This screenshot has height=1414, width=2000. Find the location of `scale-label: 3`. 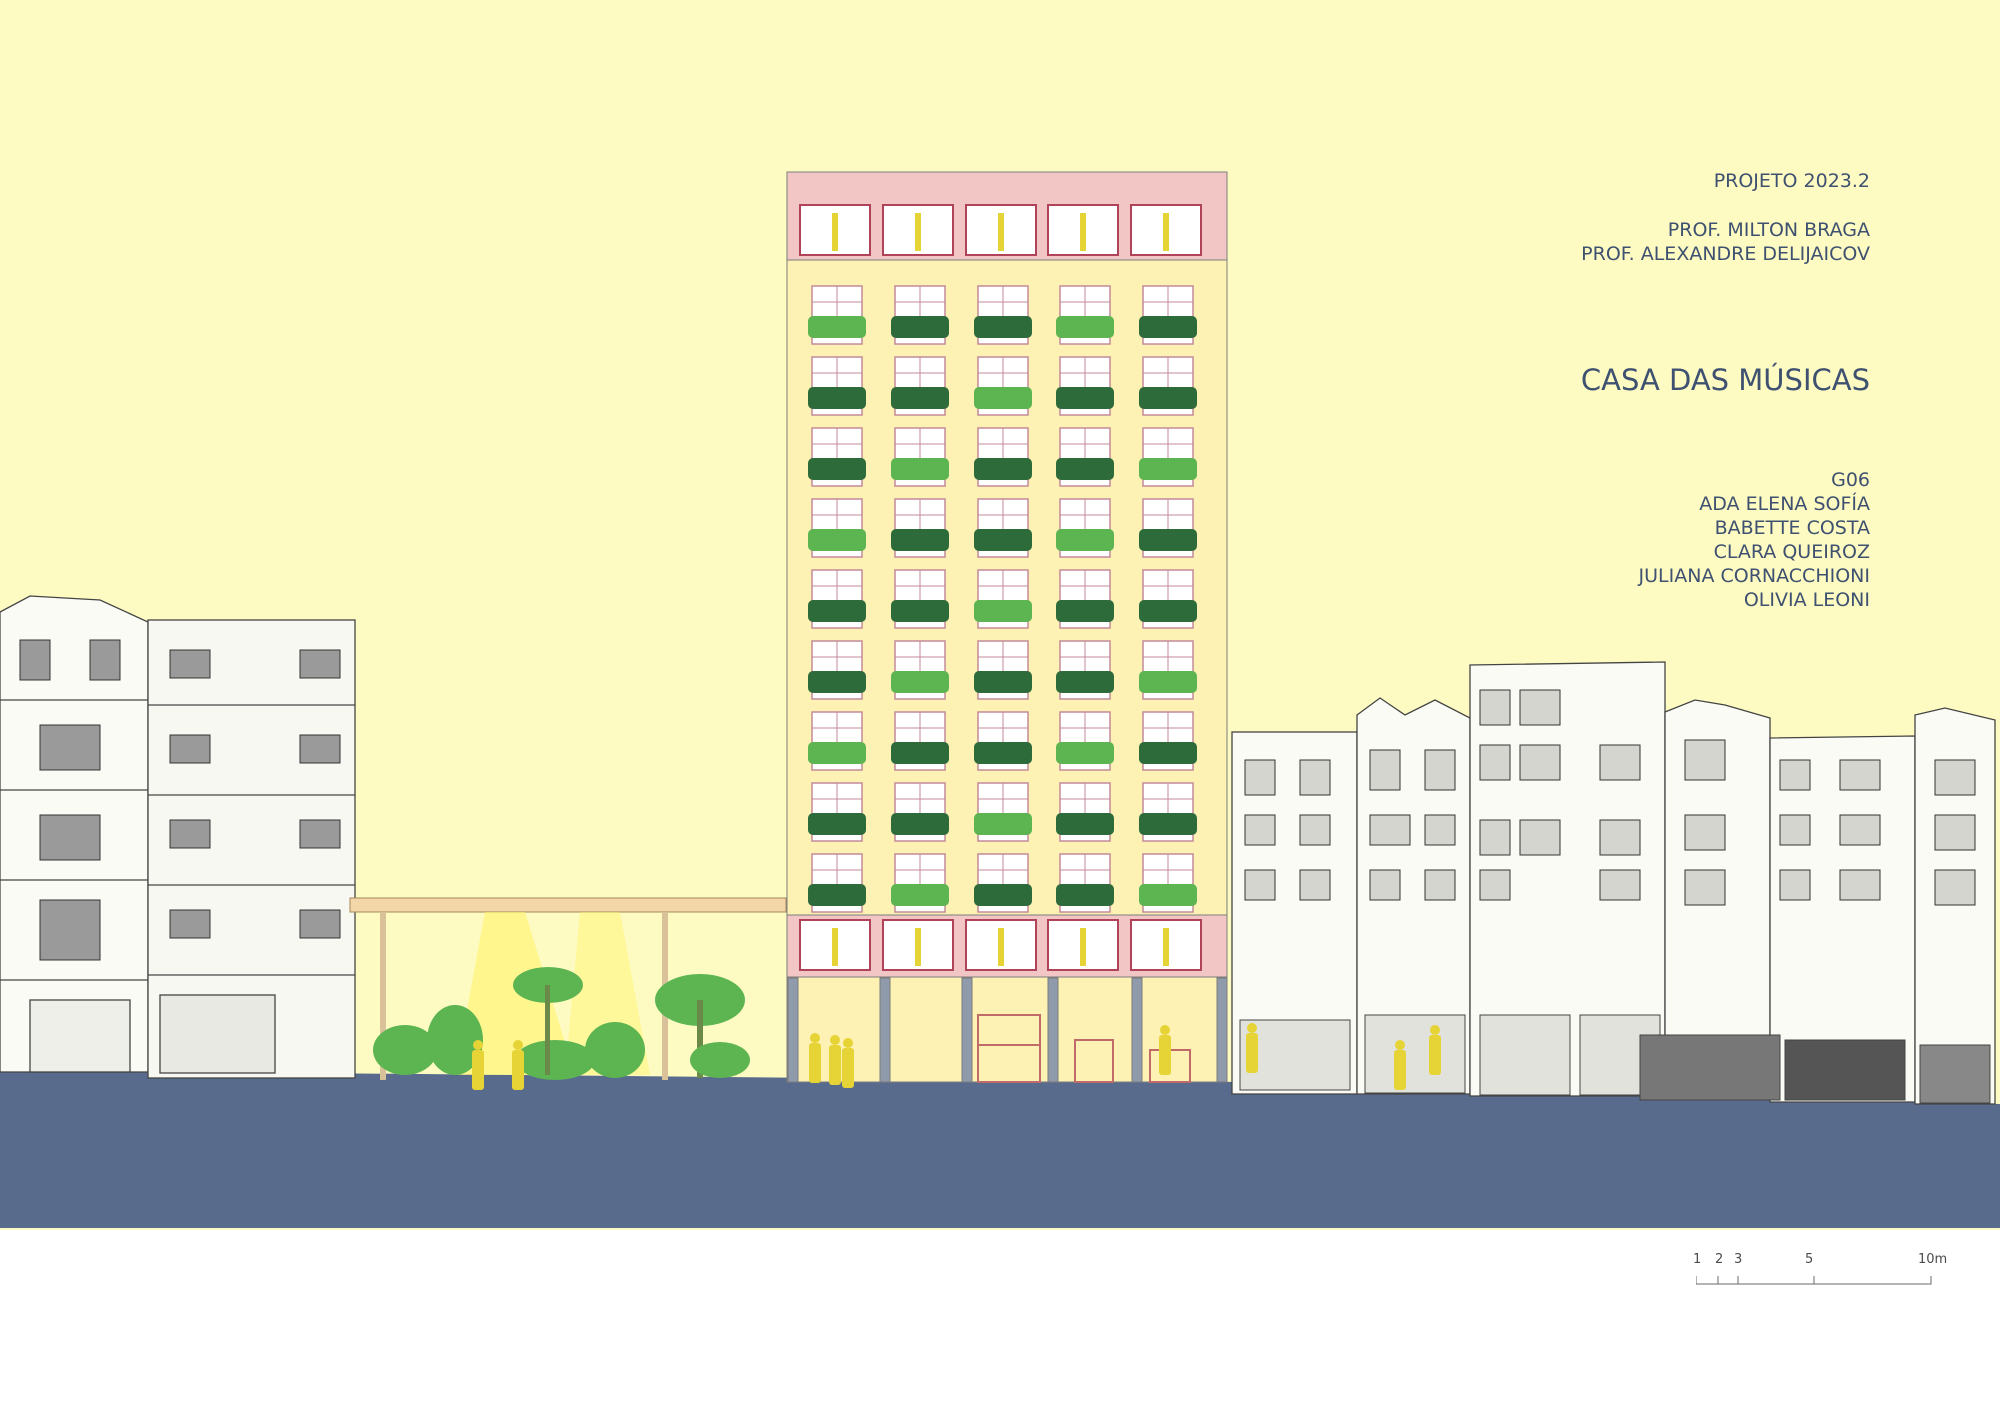

scale-label: 3 is located at coordinates (1738, 1259).